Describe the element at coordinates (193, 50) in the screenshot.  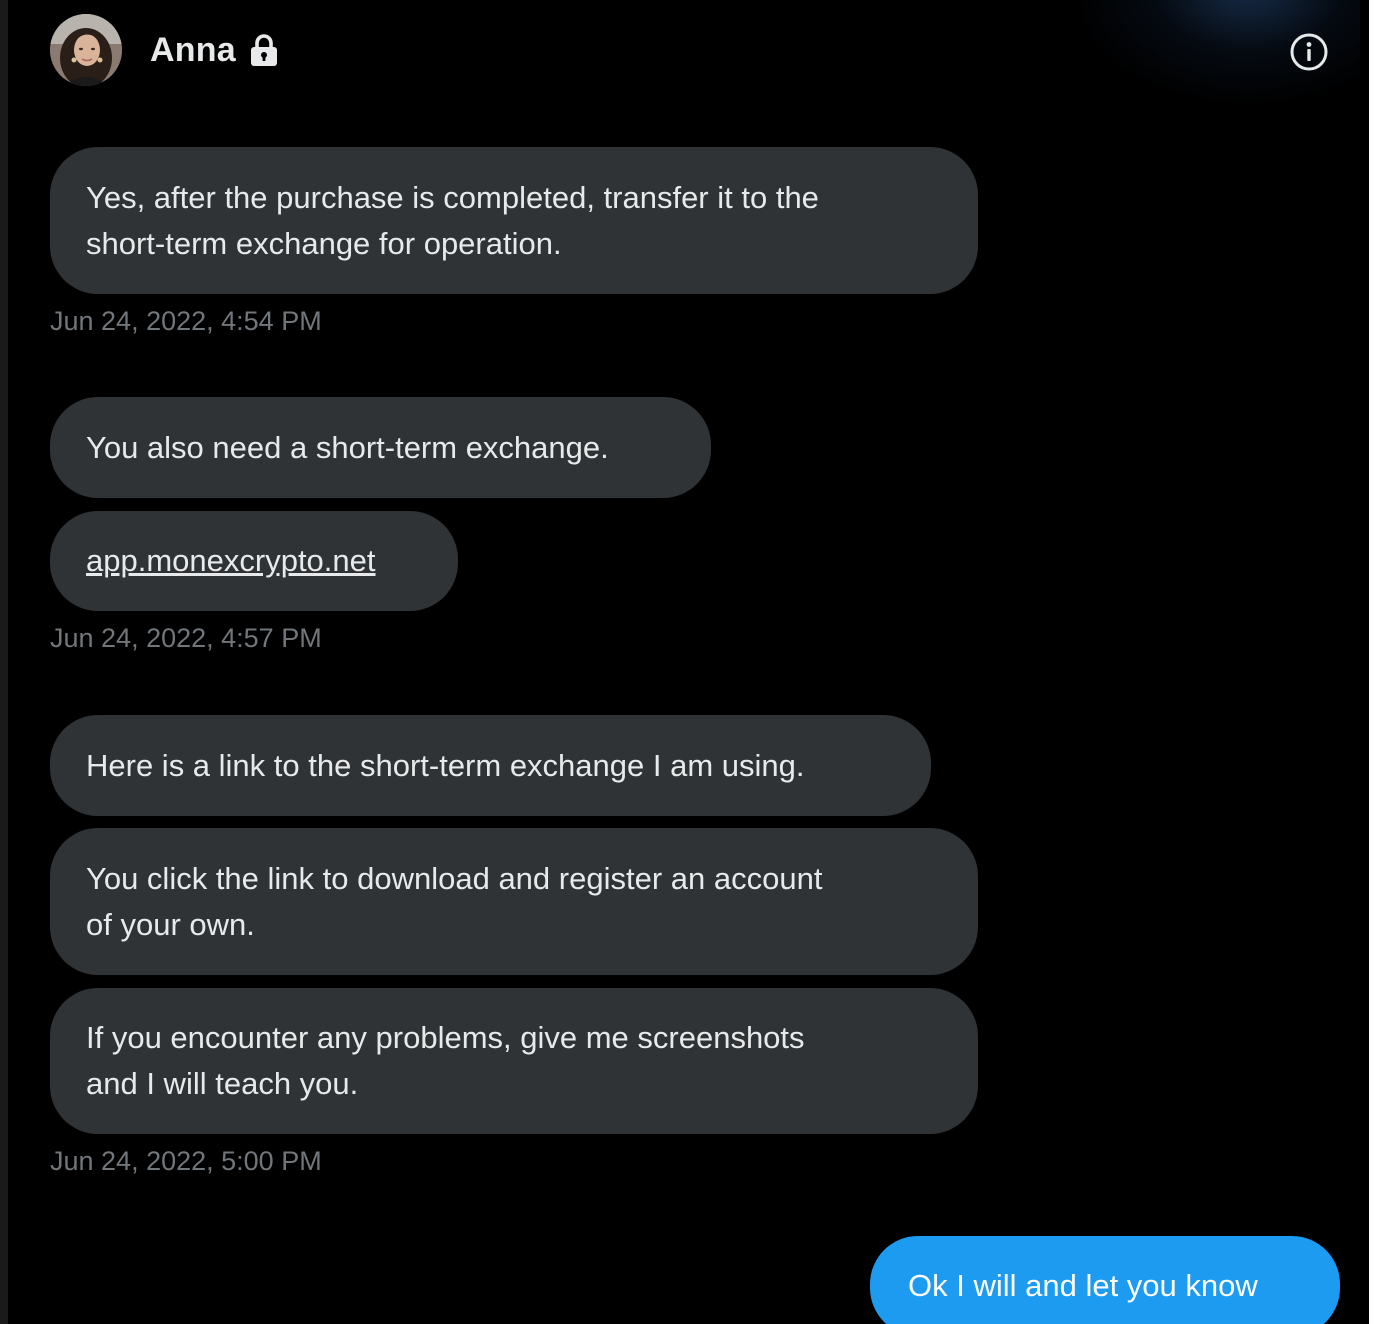
I see `contact-name: Anna` at that location.